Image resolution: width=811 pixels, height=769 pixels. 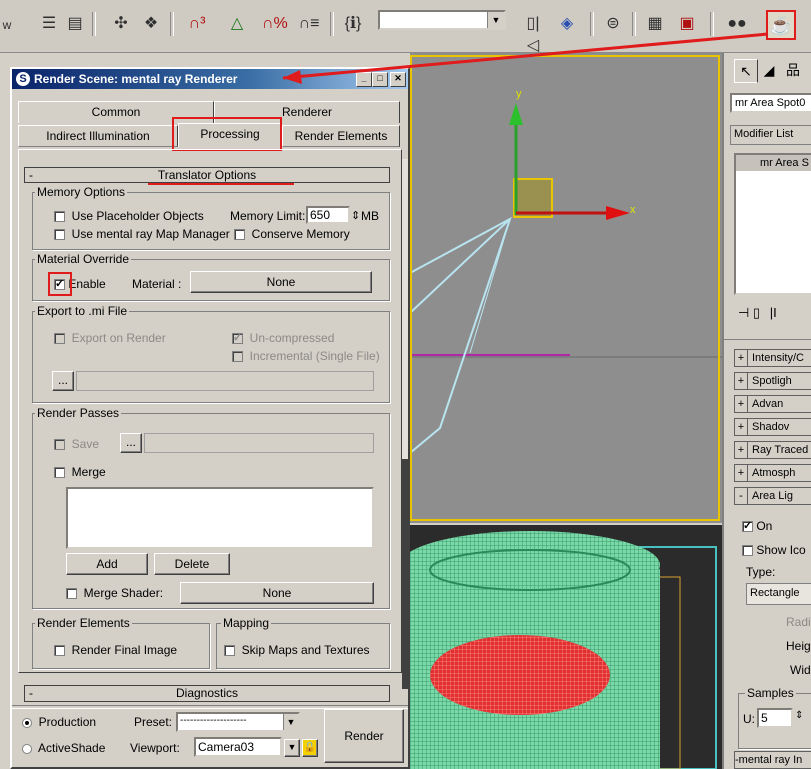 I want to click on layer-manager-icon: ⊜, so click(x=613, y=24).